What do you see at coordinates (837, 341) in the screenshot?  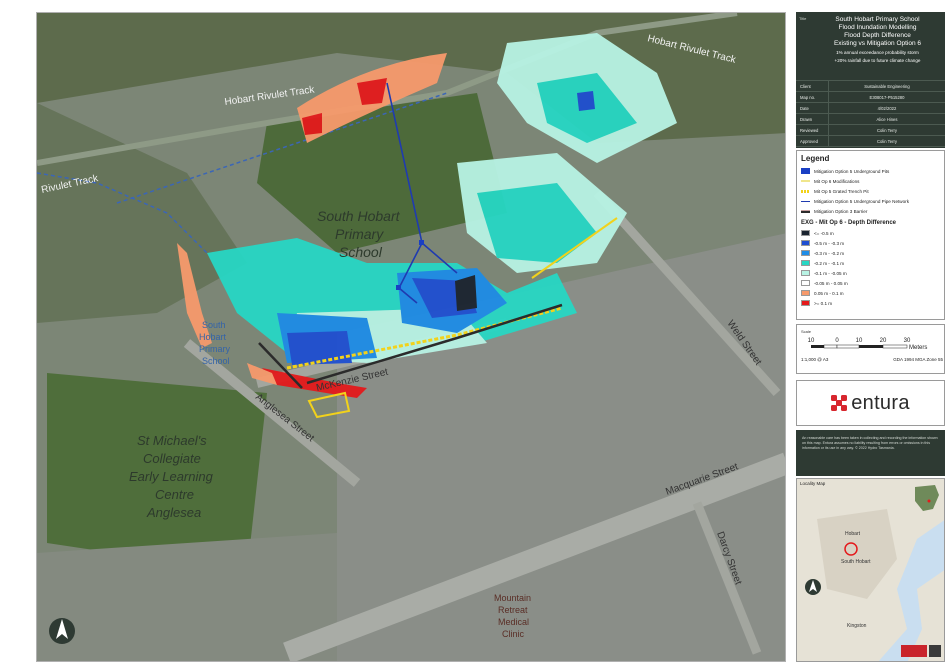 I see `scale-tick-2: 0` at bounding box center [837, 341].